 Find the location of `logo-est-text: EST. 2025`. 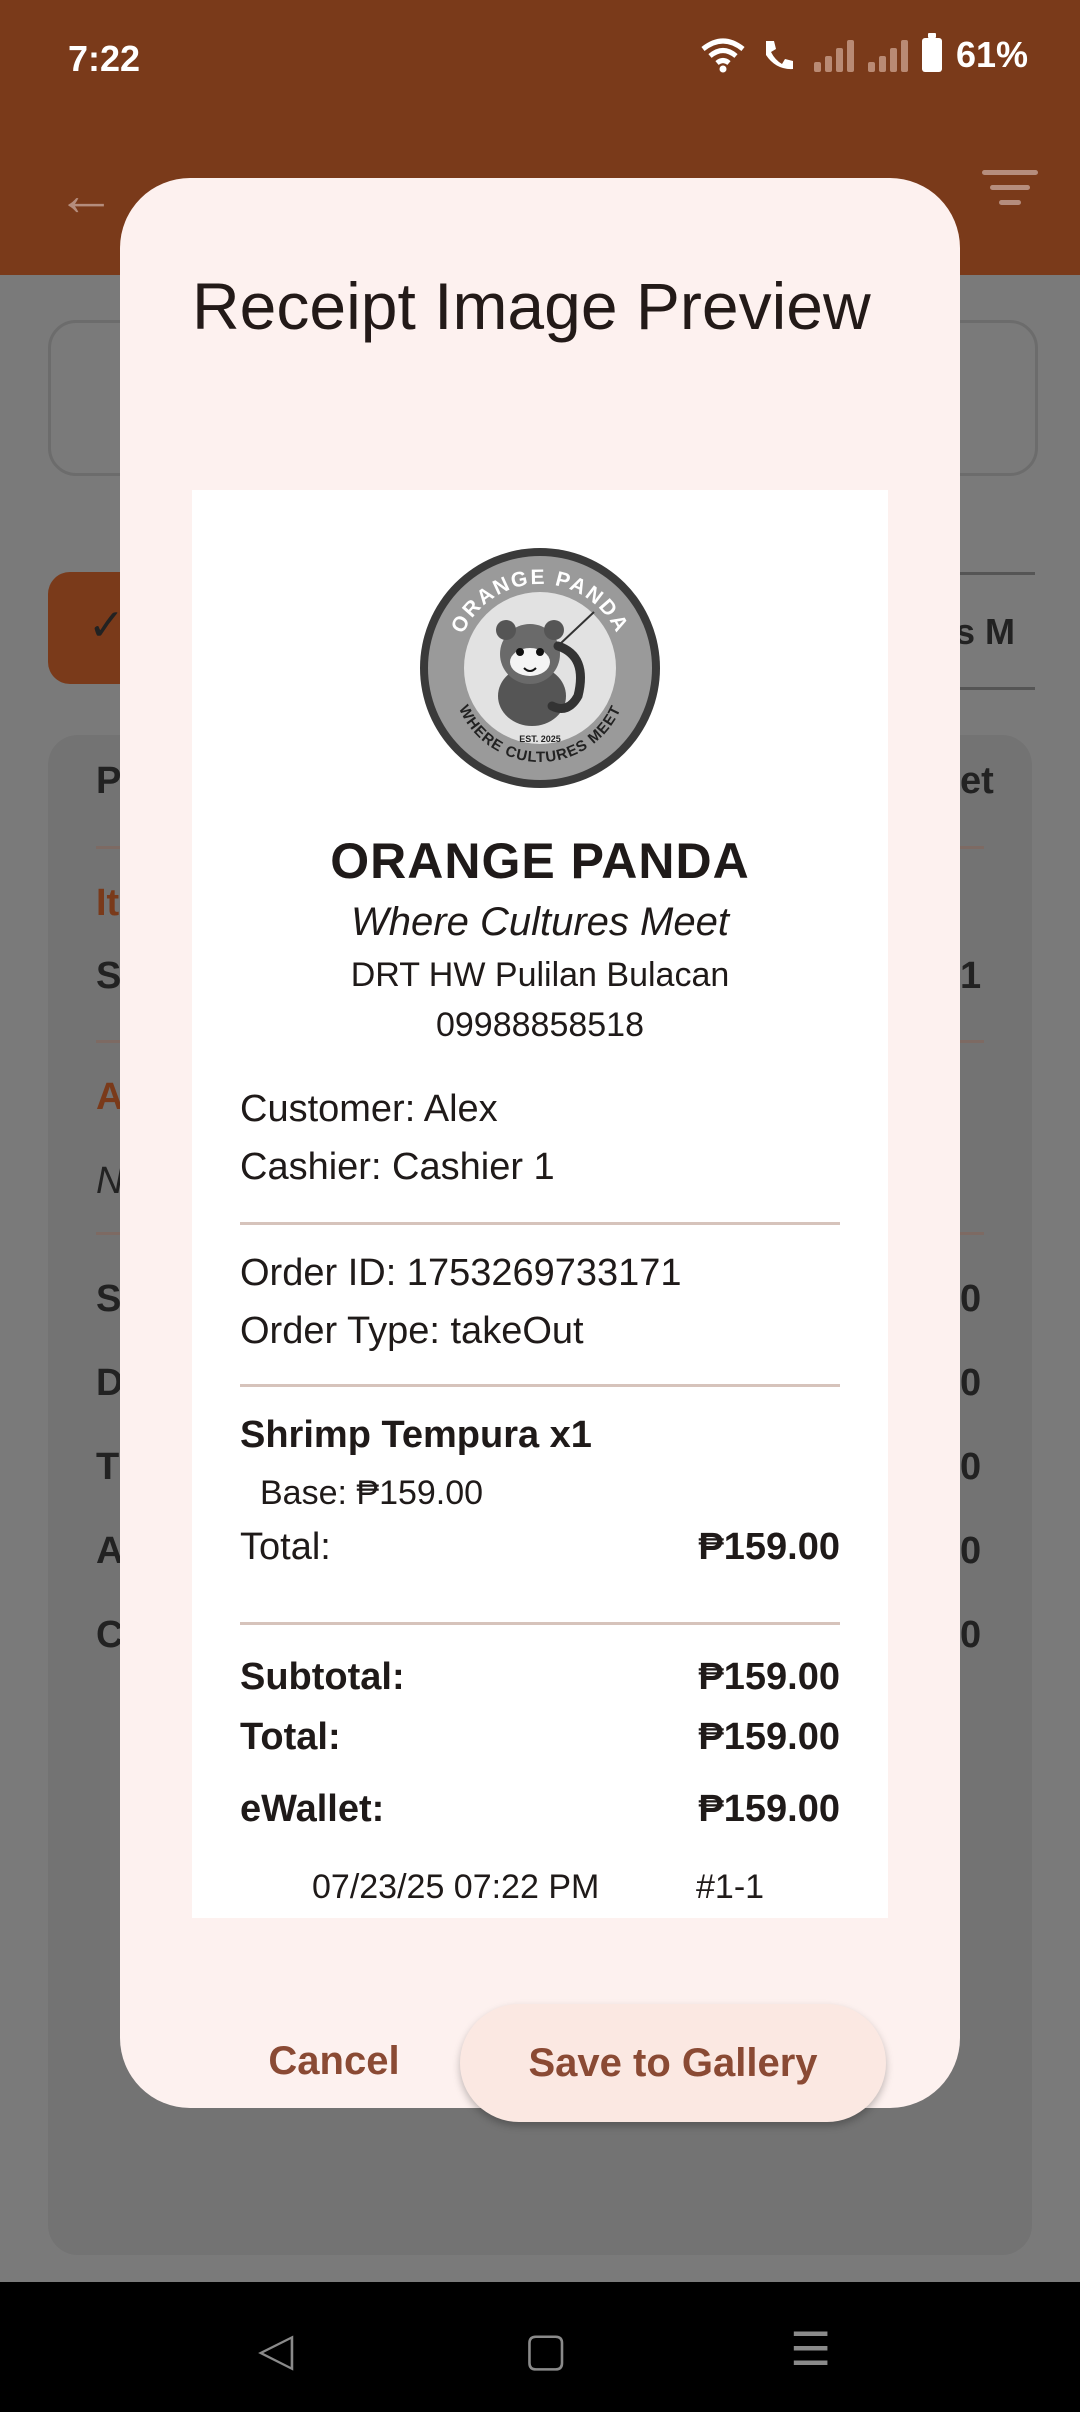

logo-est-text: EST. 2025 is located at coordinates (540, 739).